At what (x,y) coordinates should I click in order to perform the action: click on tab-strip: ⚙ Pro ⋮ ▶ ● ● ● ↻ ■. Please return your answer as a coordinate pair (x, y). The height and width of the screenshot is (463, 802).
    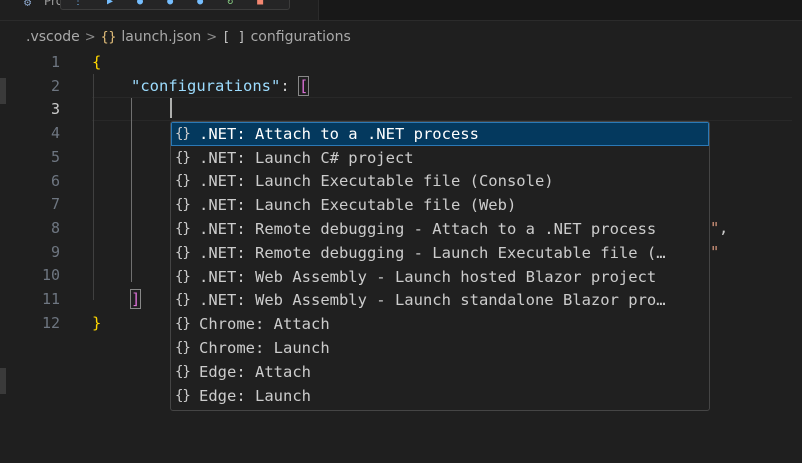
    Looking at the image, I should click on (401, 10).